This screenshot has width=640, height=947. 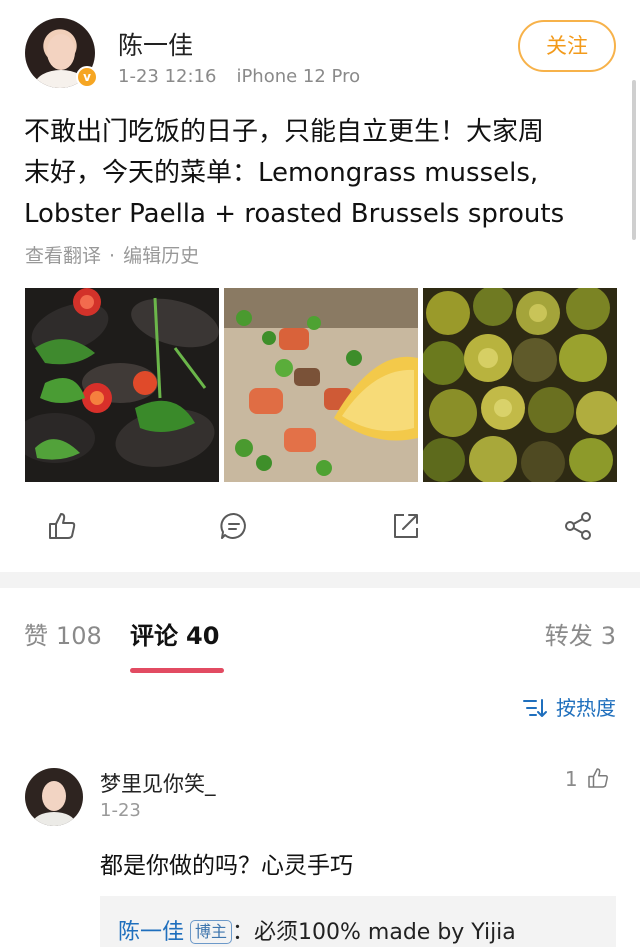 I want to click on tab-reposts: 转发 3, so click(x=580, y=633).